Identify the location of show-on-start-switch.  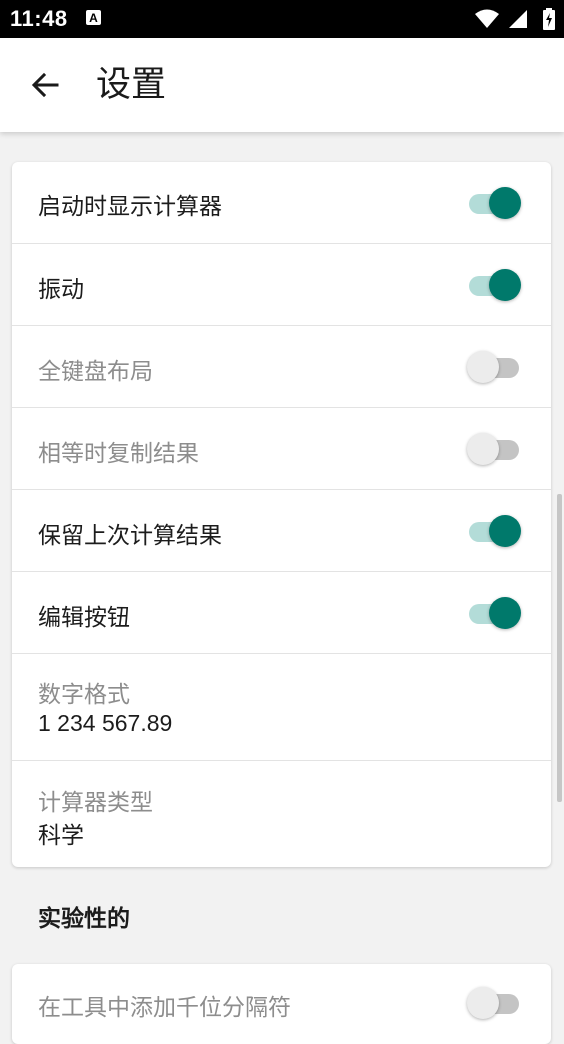
(494, 203).